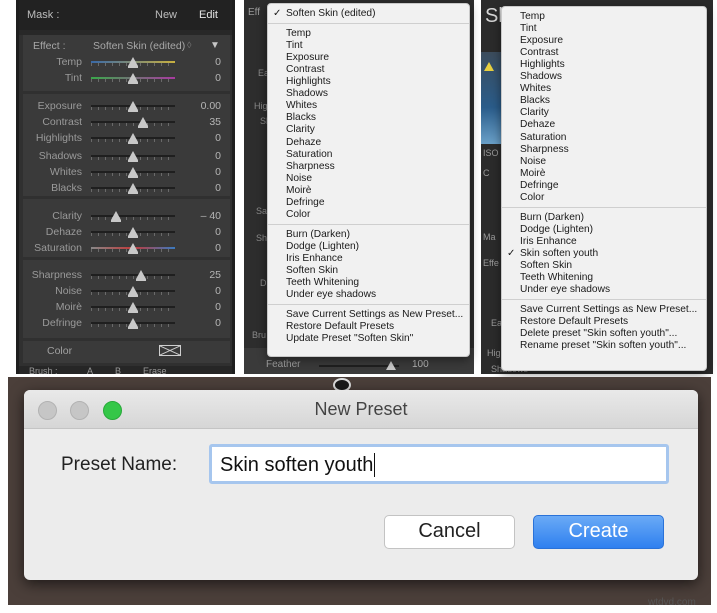  What do you see at coordinates (368, 14) in the screenshot?
I see `menu-item: ✓ Soften Skin (edited)` at bounding box center [368, 14].